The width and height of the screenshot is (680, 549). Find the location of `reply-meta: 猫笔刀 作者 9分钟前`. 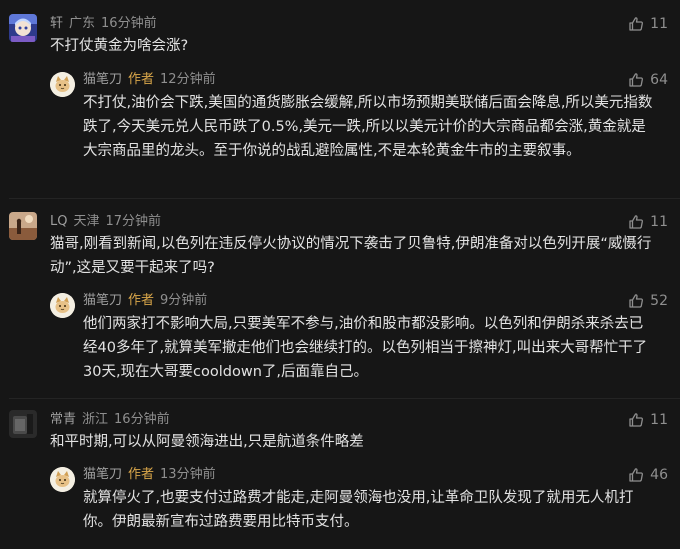

reply-meta: 猫笔刀 作者 9分钟前 is located at coordinates (145, 301).